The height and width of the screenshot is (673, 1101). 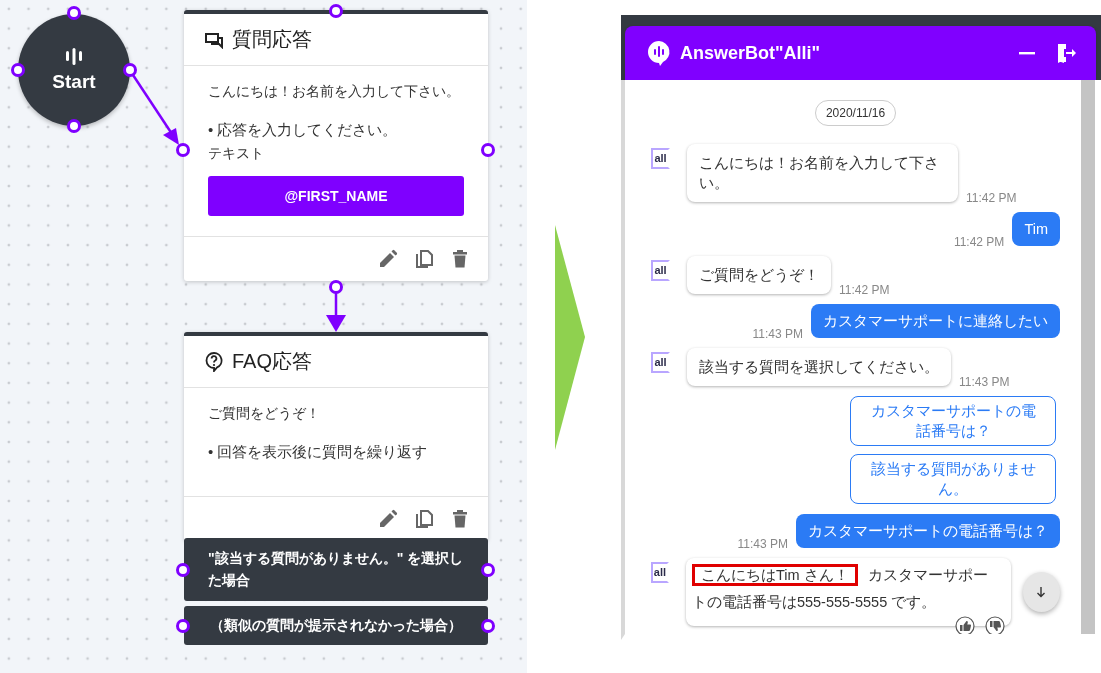 I want to click on chat-bubble-icon, so click(x=659, y=53).